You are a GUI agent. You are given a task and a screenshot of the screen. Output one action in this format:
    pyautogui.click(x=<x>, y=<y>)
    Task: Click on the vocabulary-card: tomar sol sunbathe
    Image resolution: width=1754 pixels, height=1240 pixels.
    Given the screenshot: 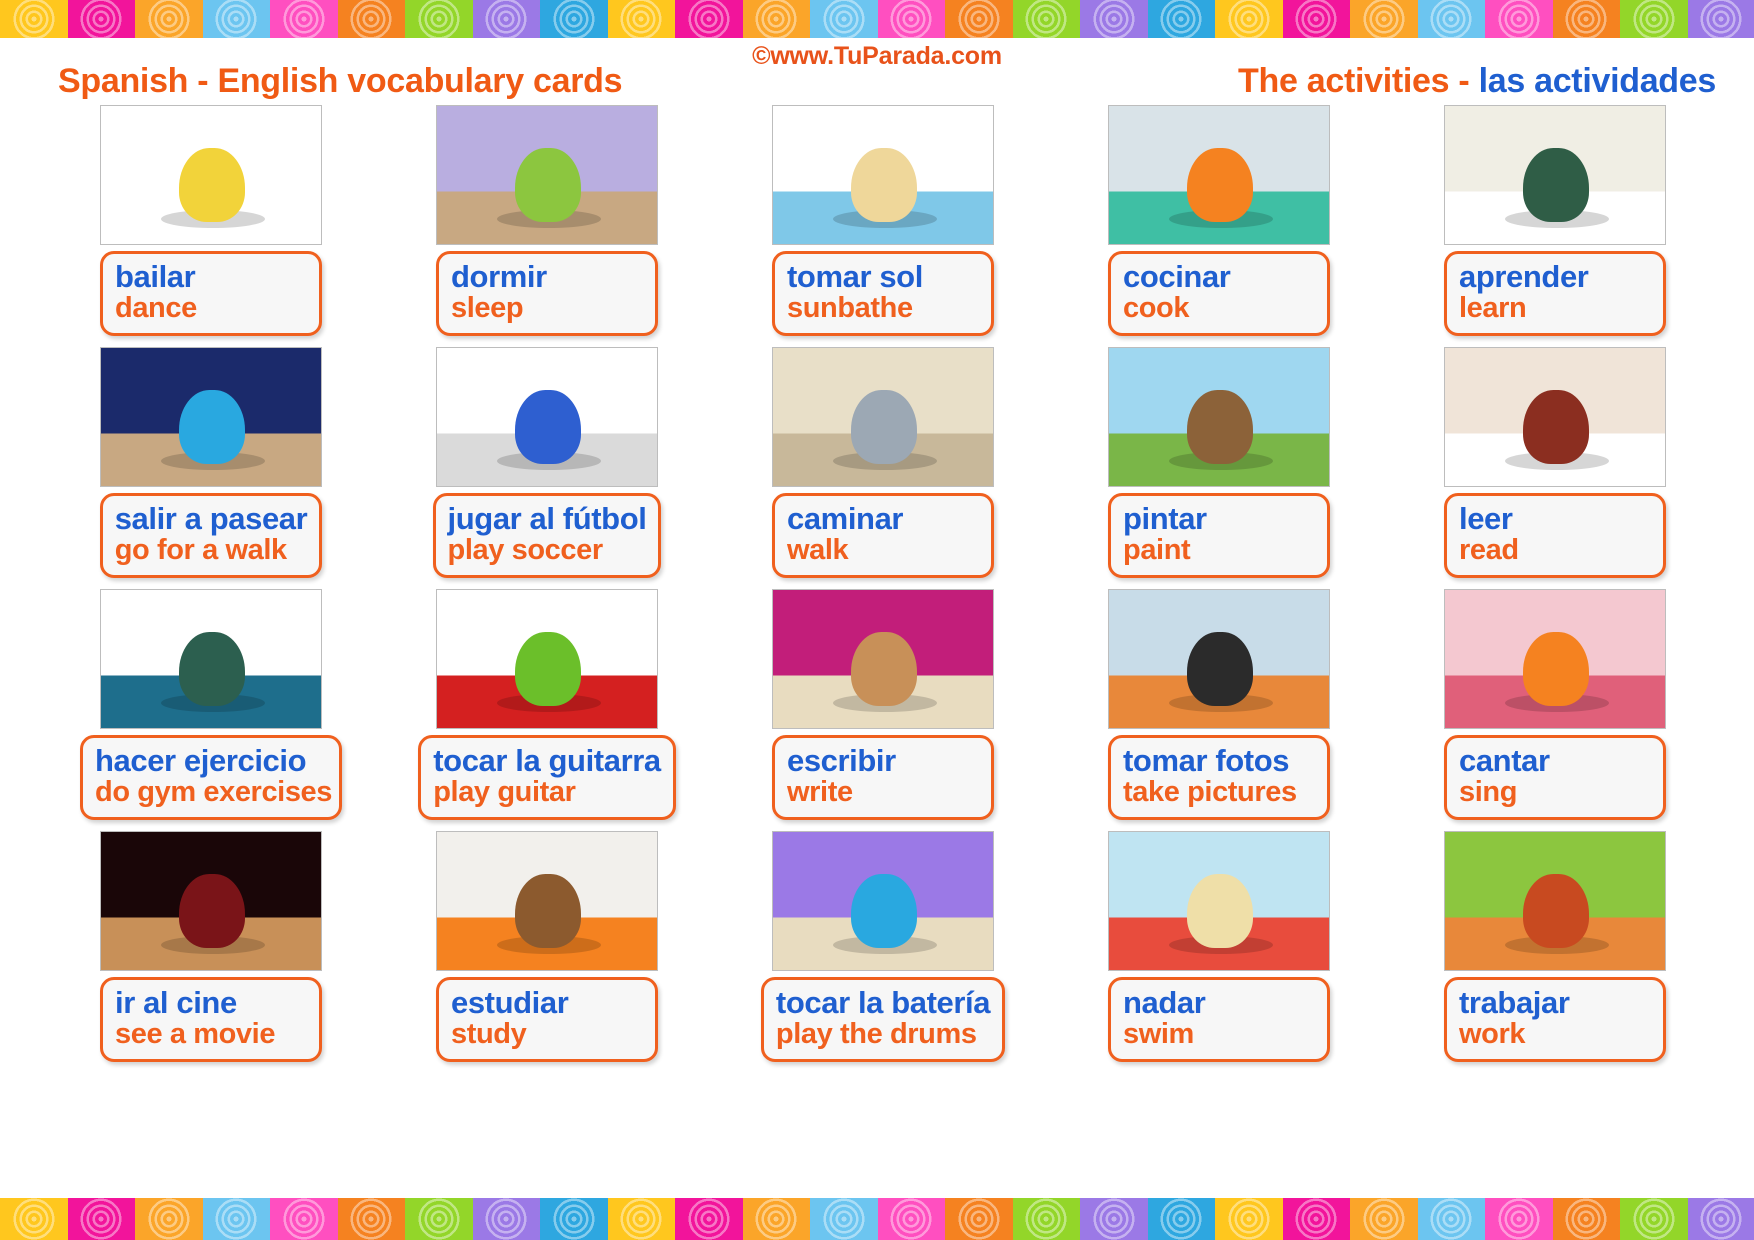 What is the action you would take?
    pyautogui.click(x=883, y=226)
    